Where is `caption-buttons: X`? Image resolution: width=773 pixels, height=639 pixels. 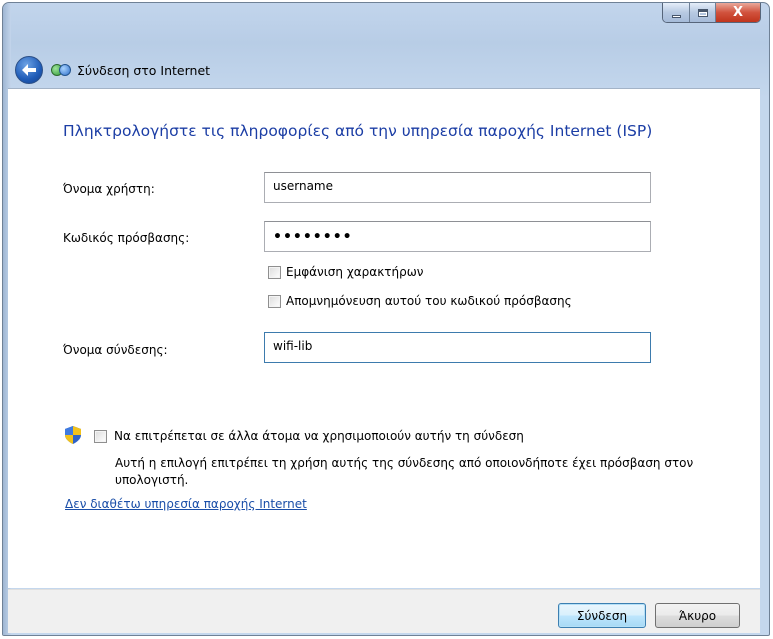 caption-buttons: X is located at coordinates (711, 13).